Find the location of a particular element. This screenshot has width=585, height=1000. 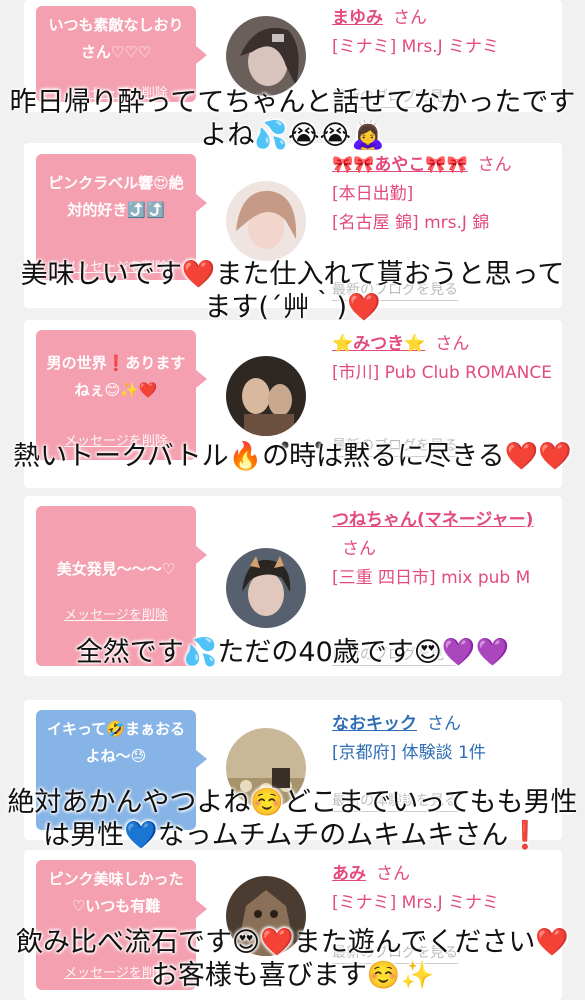

user-name-link: 🎀🎀あやこ🎀🎀 is located at coordinates (400, 165).